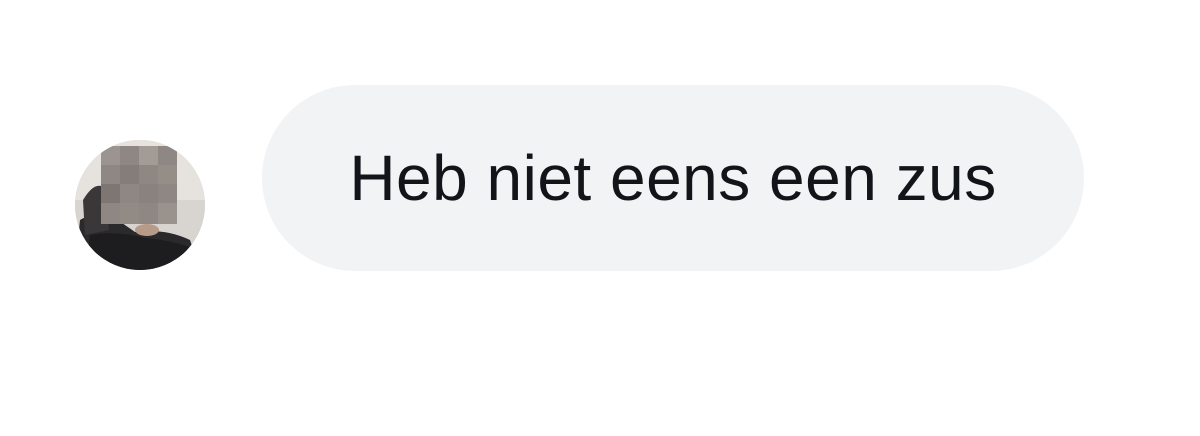  I want to click on avatar-photo, so click(140, 205).